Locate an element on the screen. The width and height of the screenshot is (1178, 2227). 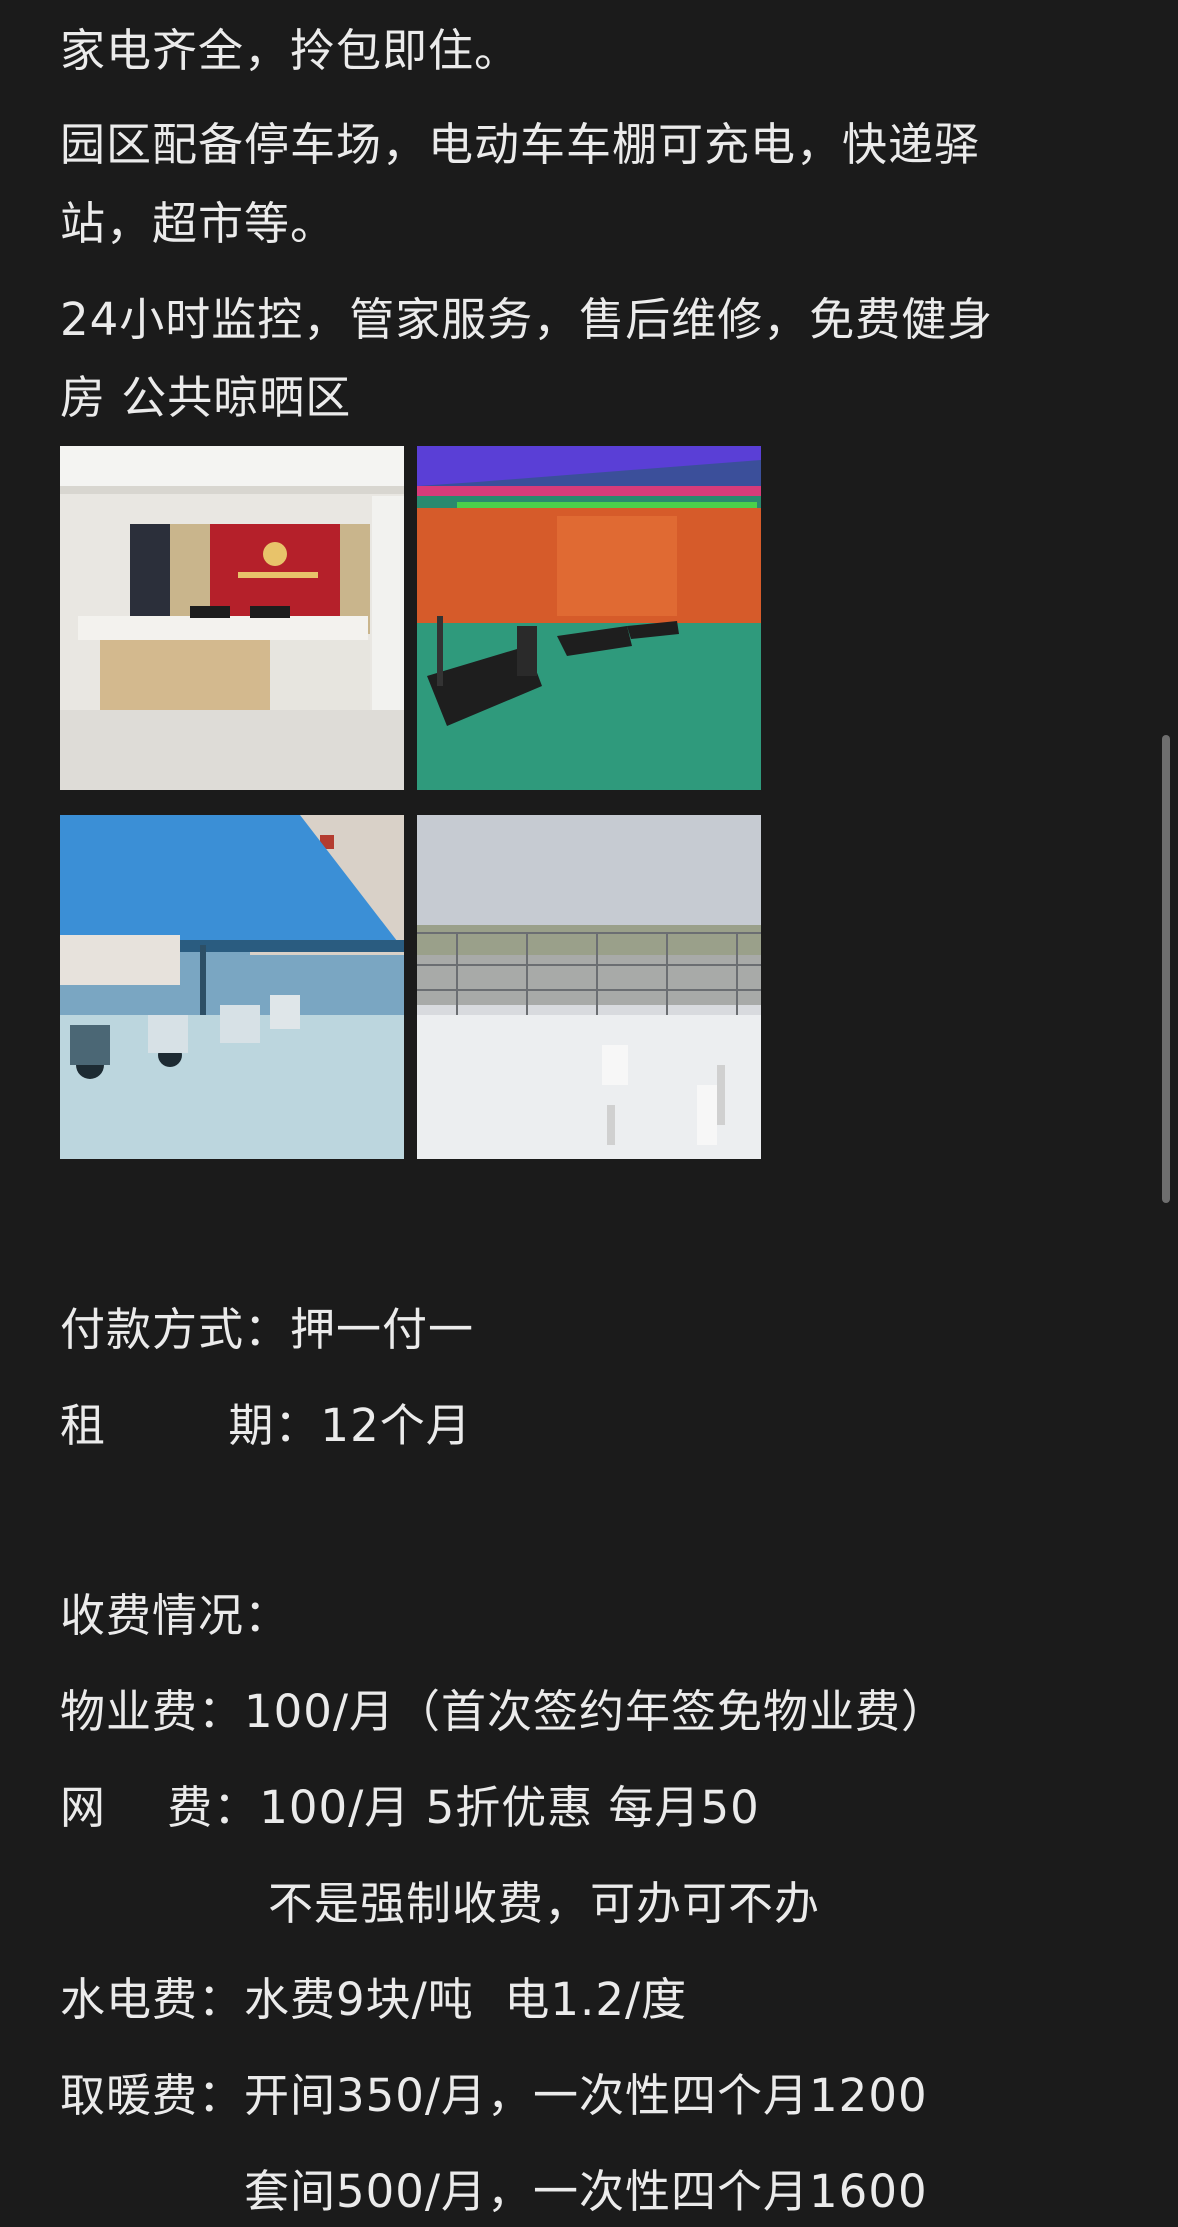
photo-drying-area is located at coordinates (589, 987).